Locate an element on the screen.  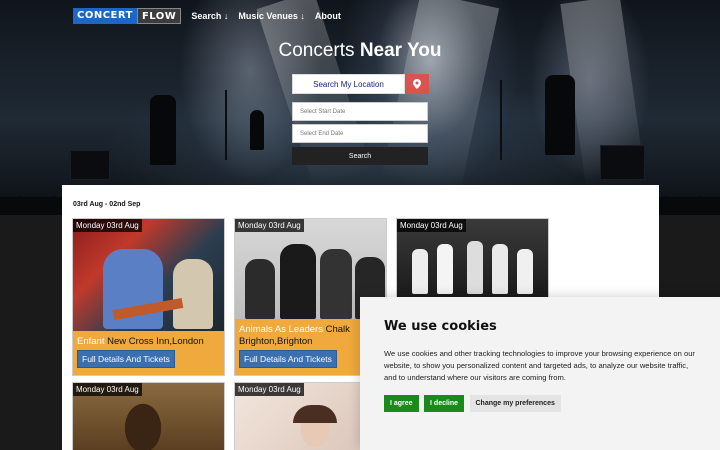
event-venue: New Cross Inn,London is located at coordinates (155, 341).